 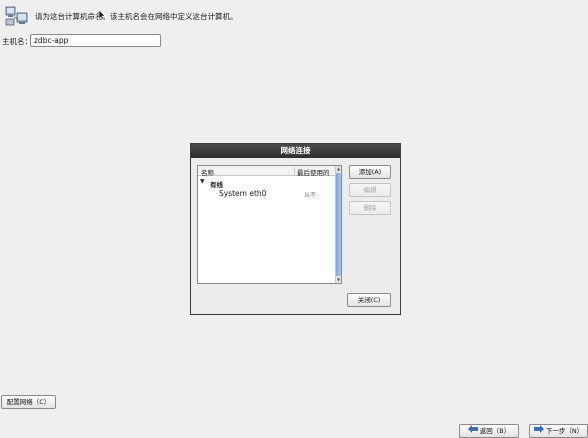 I want to click on next-button-label: 下一步（N）, so click(x=564, y=431).